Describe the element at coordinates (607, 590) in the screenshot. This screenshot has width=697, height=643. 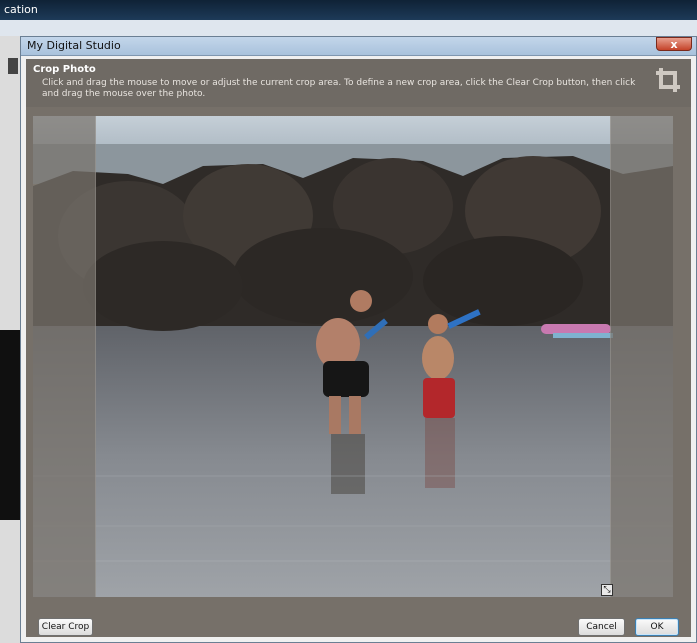
I see `resize-handle-icon: ⤡` at that location.